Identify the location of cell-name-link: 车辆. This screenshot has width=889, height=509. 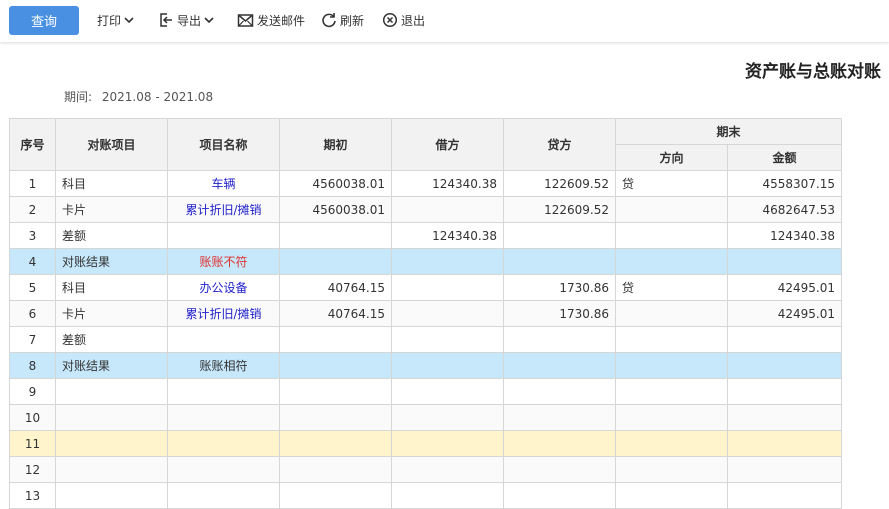
(223, 183).